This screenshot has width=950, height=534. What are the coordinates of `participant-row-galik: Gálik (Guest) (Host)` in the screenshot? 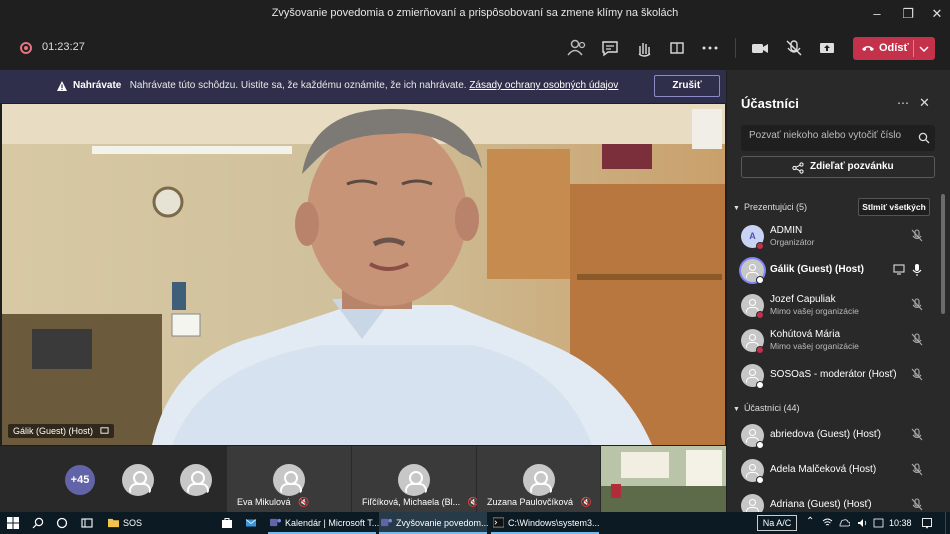 It's located at (833, 270).